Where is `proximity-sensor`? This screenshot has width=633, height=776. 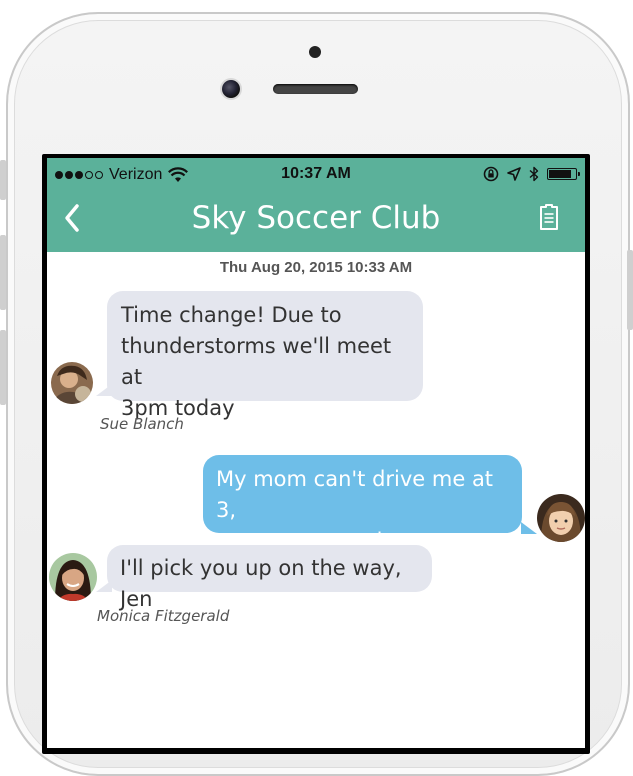
proximity-sensor is located at coordinates (315, 52).